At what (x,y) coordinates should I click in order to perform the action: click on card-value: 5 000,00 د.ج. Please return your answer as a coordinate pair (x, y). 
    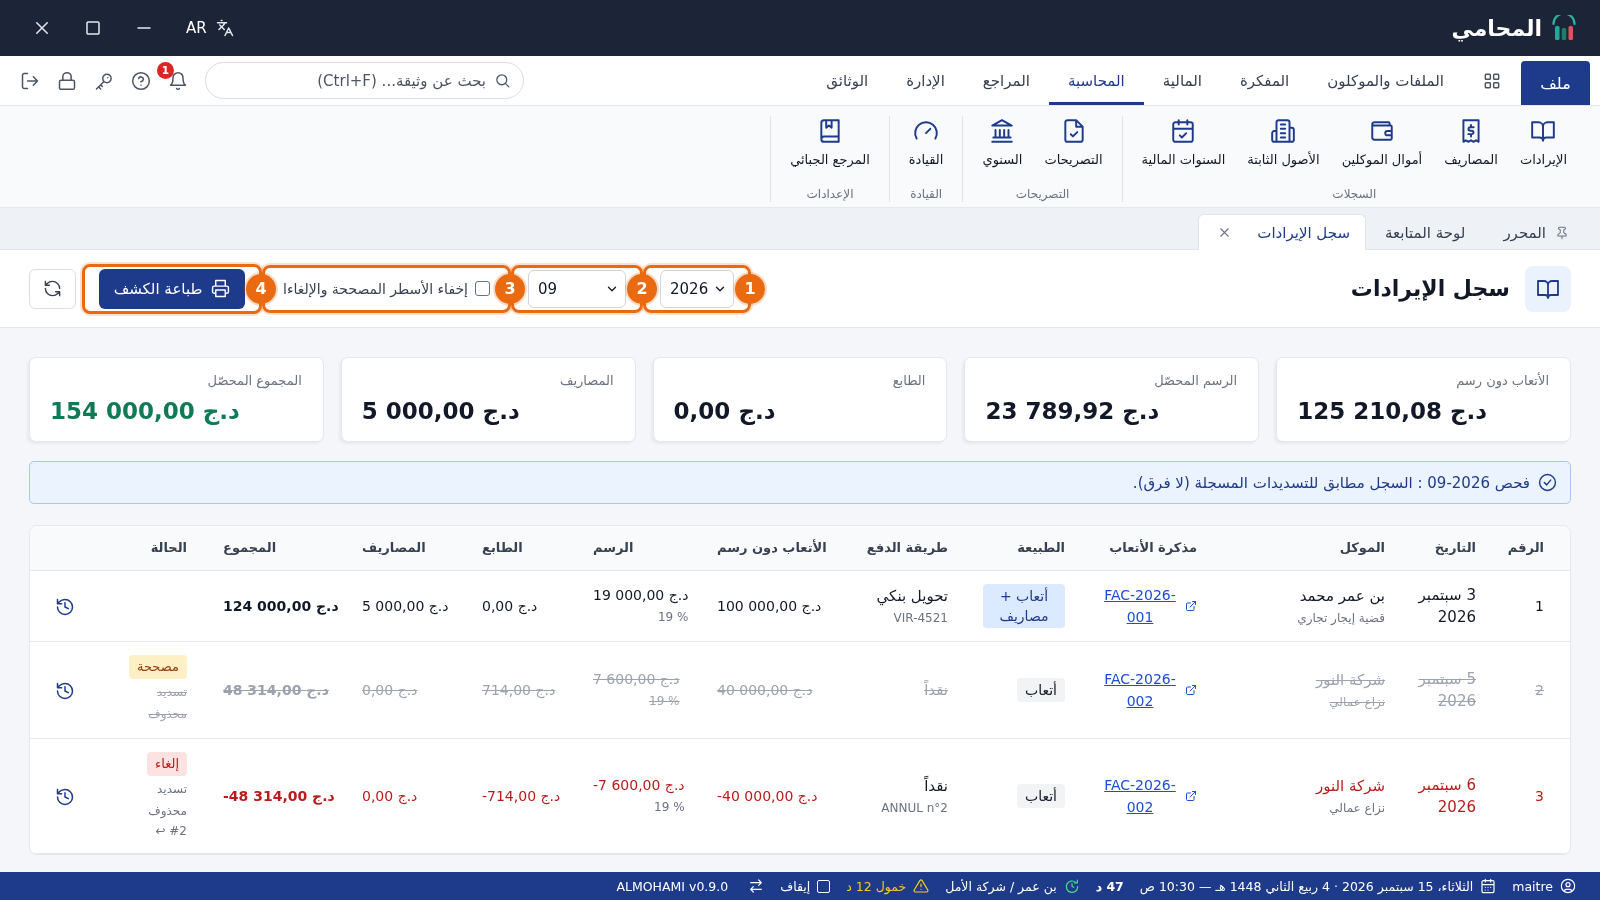
    Looking at the image, I should click on (440, 411).